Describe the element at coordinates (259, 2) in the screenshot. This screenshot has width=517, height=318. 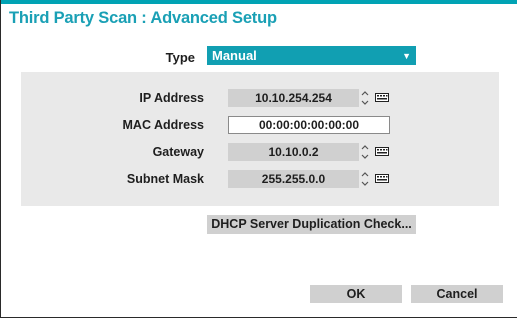
I see `dialog-top-accent-bar` at that location.